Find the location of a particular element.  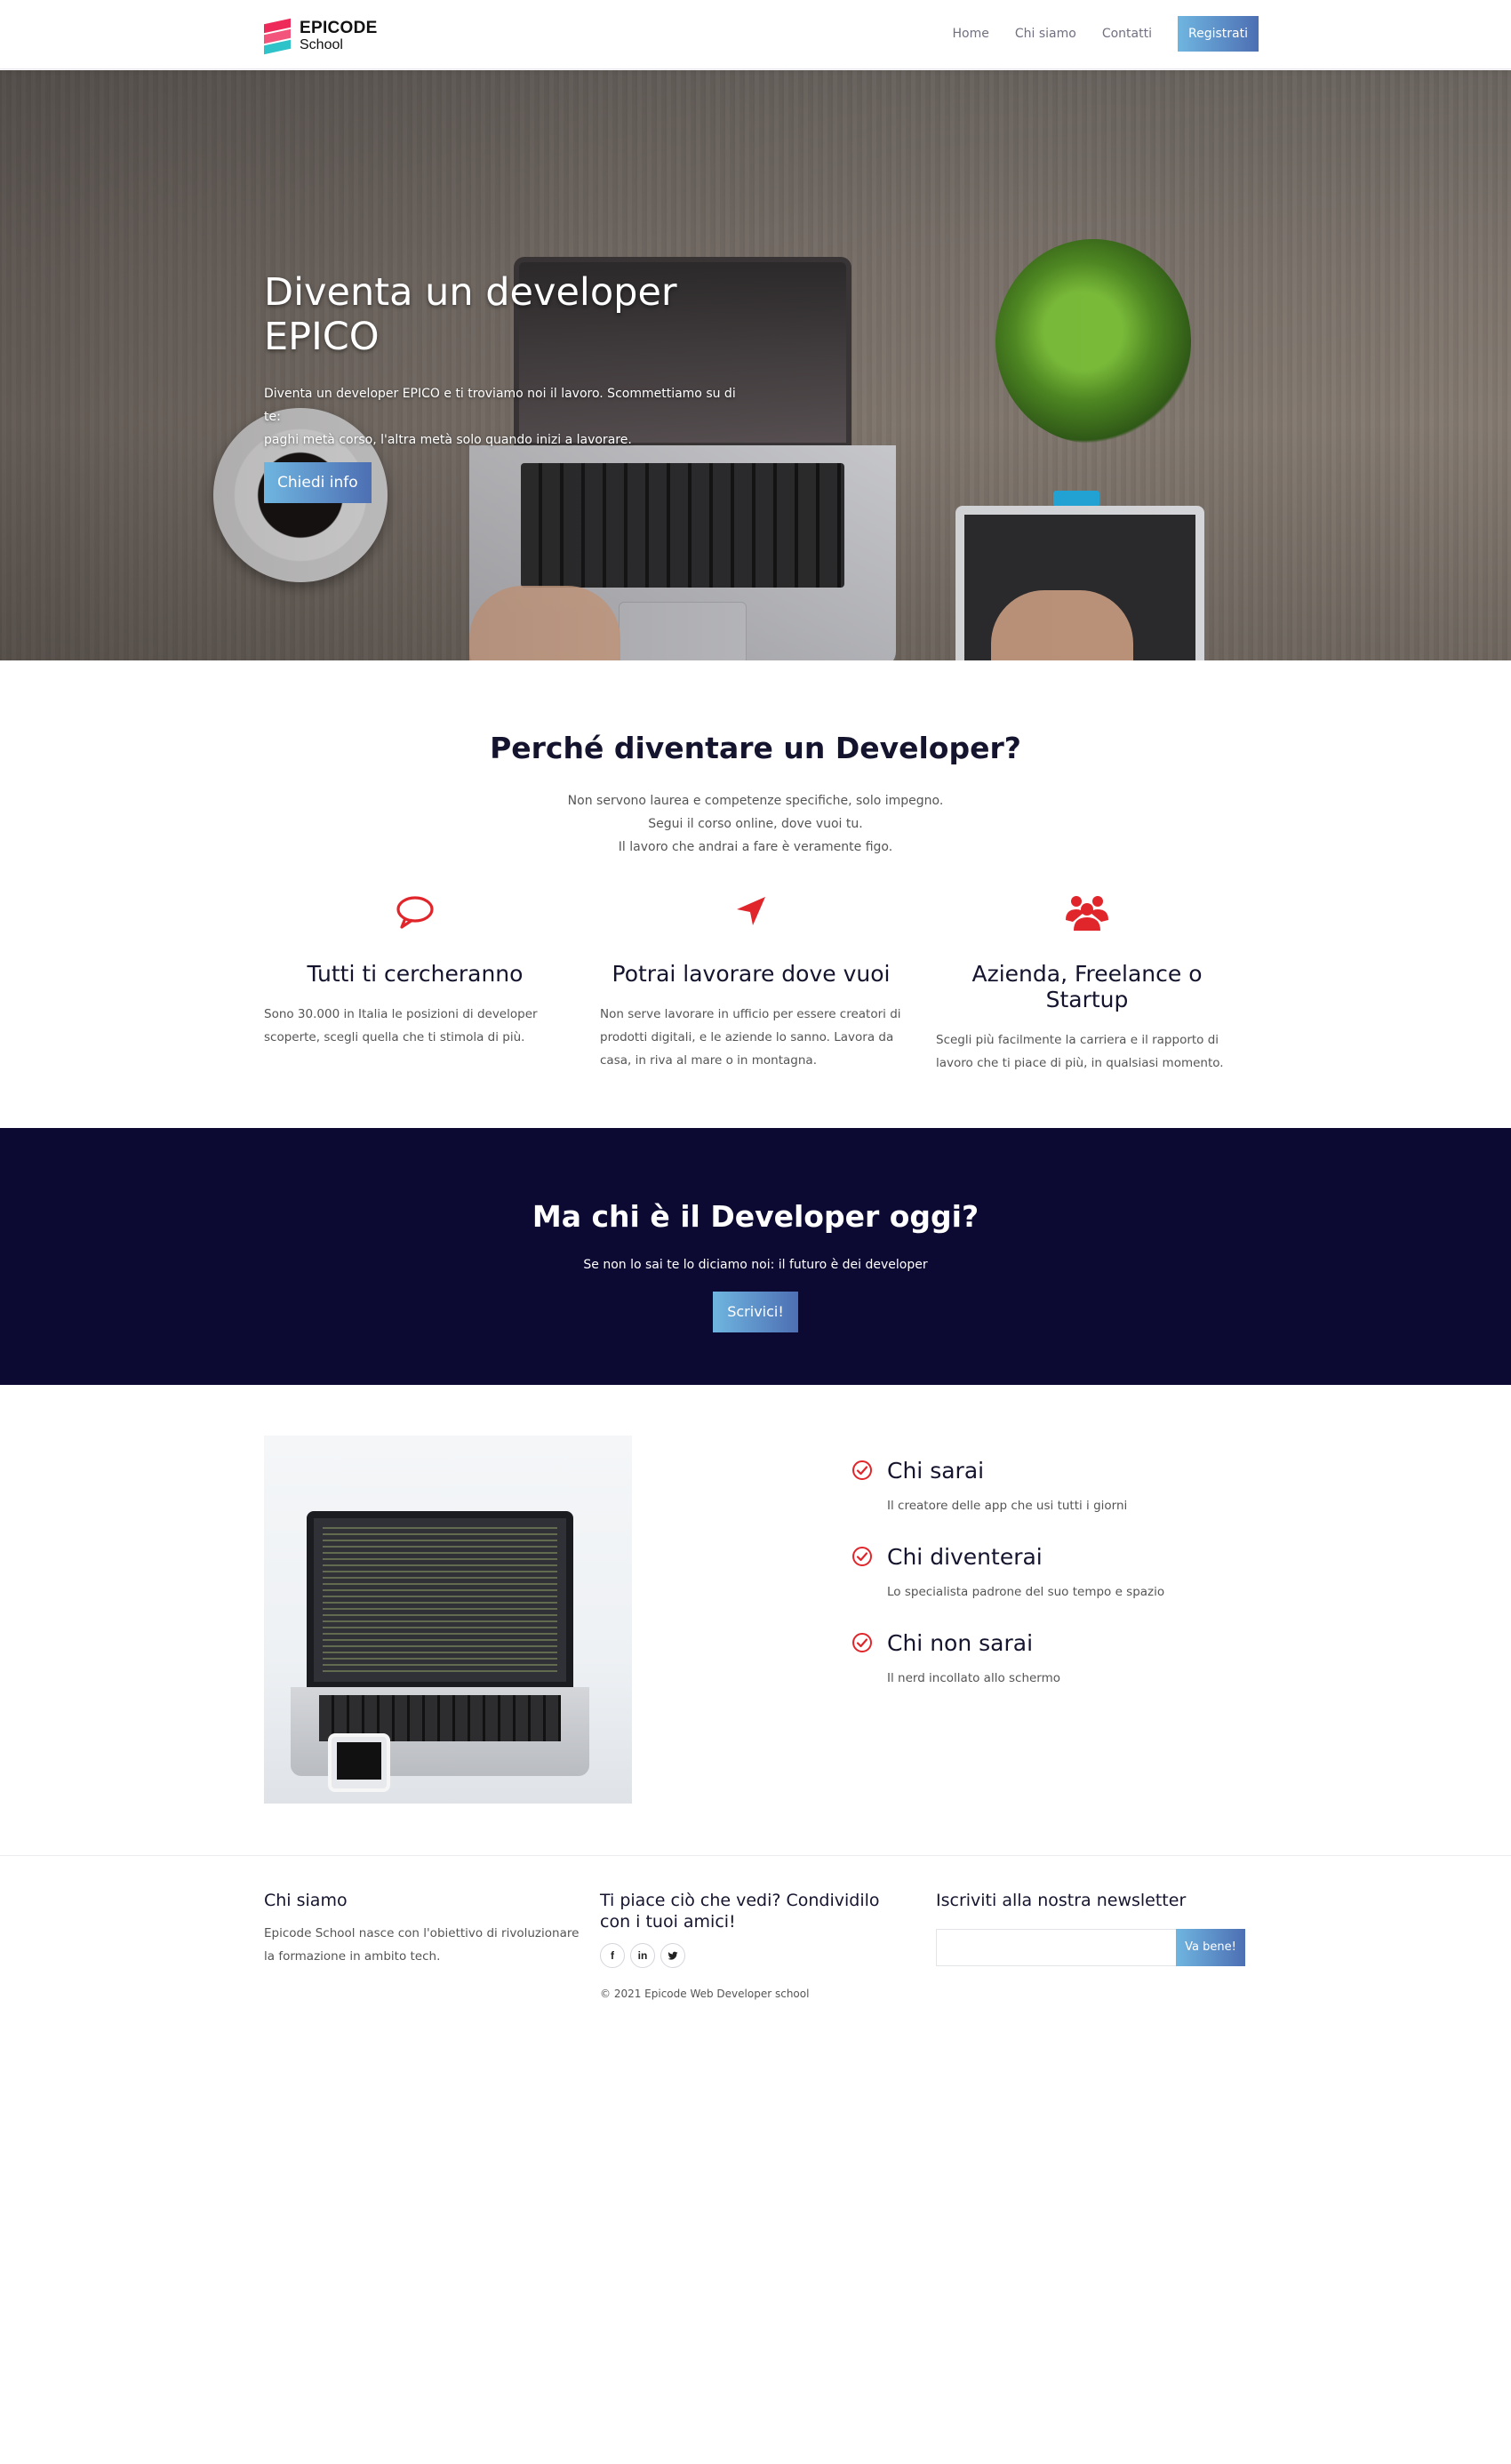

hero-title: Diventa un developer EPICO is located at coordinates (471, 314).